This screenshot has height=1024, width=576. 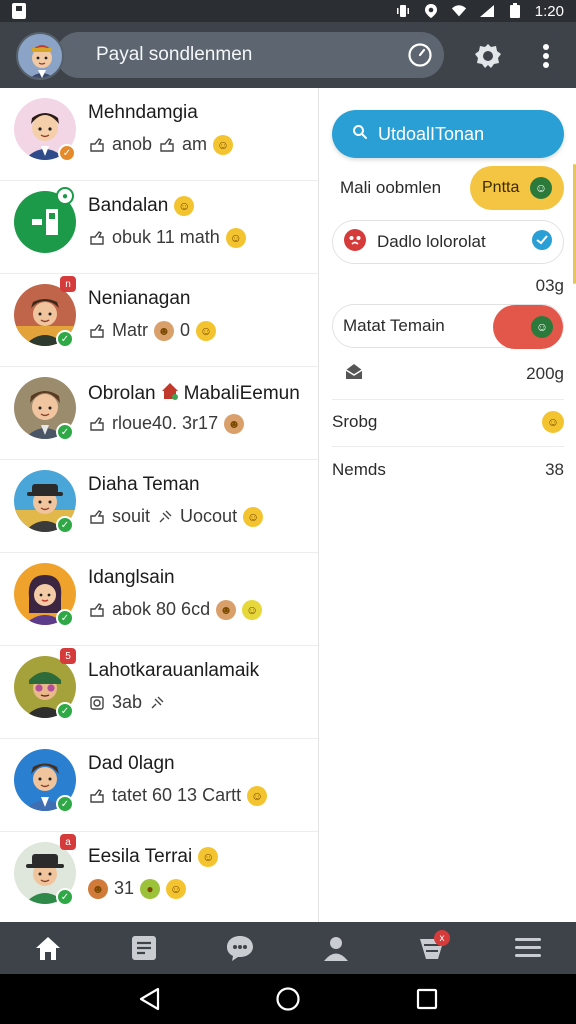 What do you see at coordinates (97, 703) in the screenshot?
I see `media-icon` at bounding box center [97, 703].